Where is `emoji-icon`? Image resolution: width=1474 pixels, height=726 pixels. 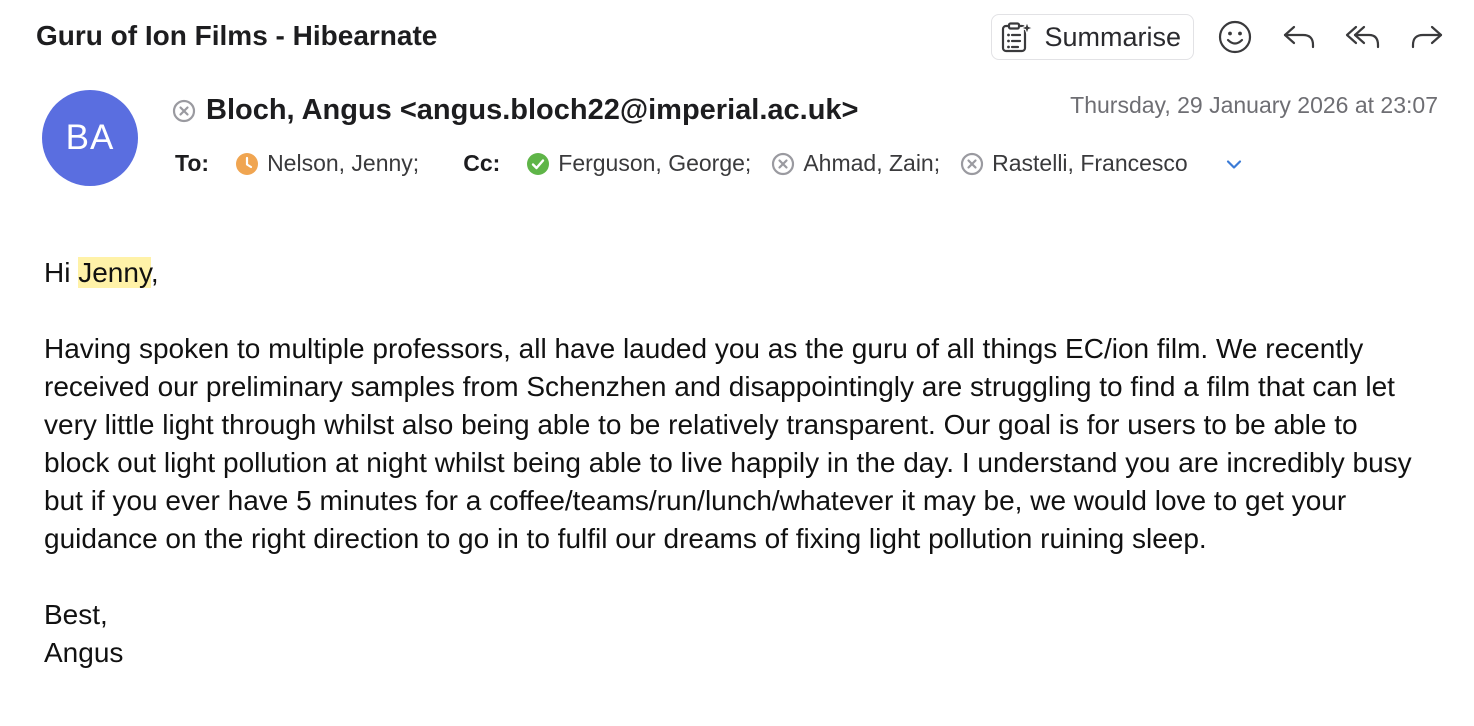 emoji-icon is located at coordinates (1235, 37).